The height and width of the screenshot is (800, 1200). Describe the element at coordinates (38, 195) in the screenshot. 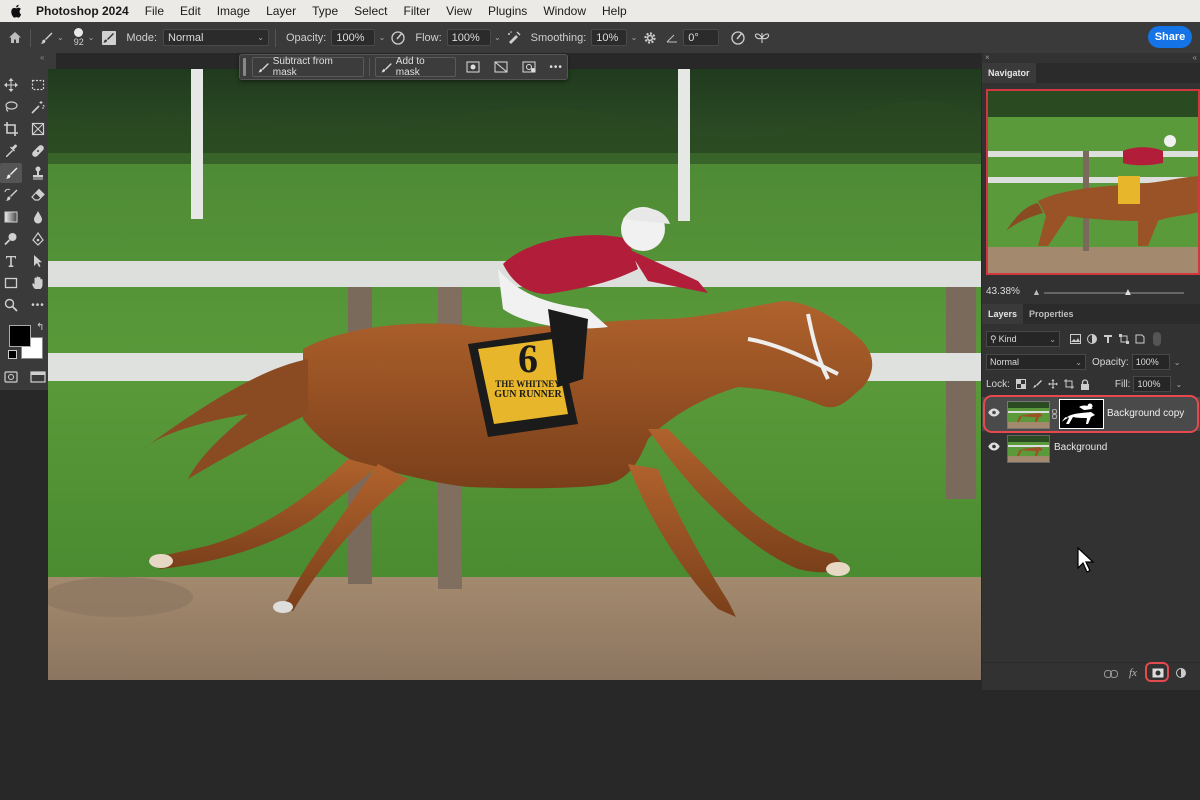

I see `eraser-tool-icon` at that location.